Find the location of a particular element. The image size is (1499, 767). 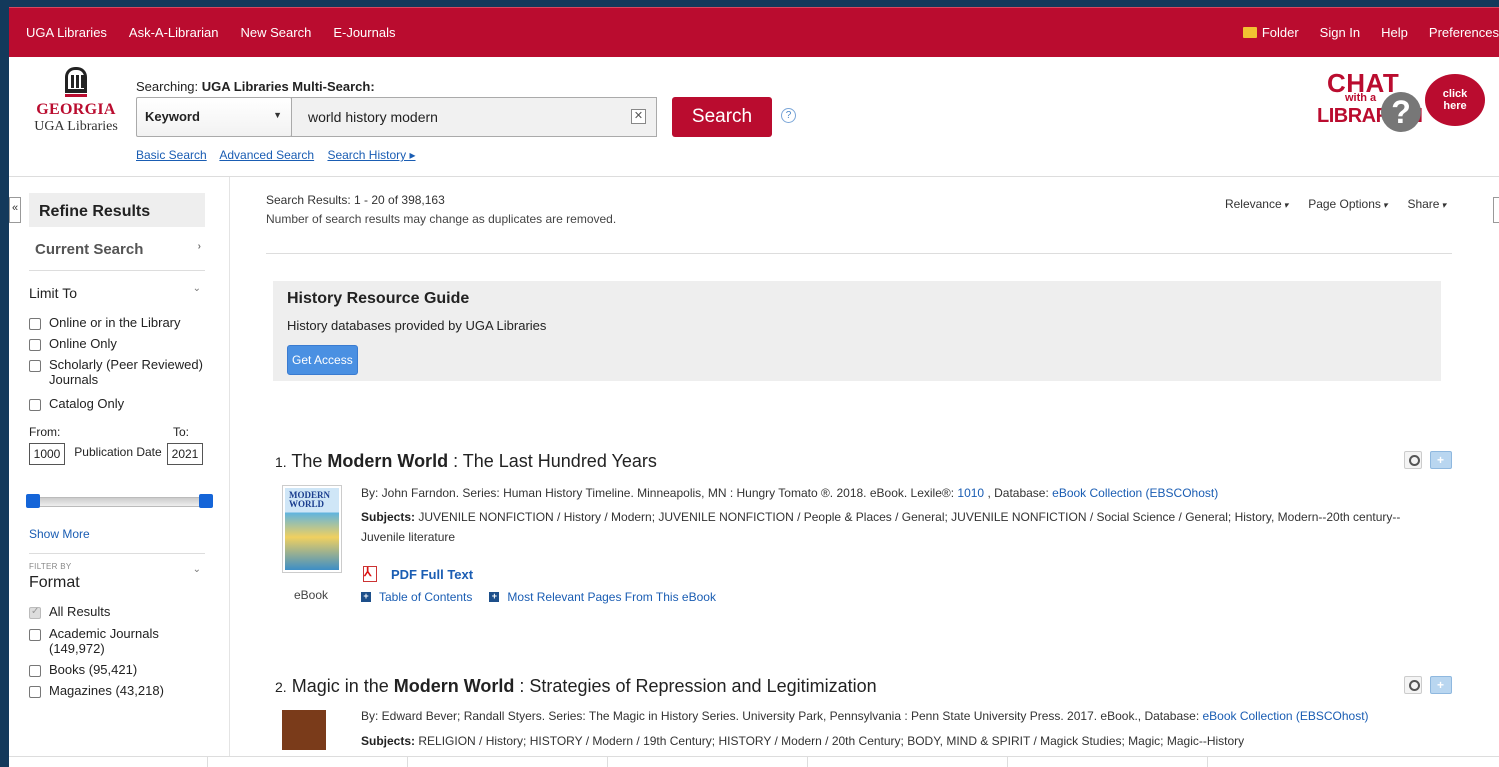

lexile-link: 1010 is located at coordinates (970, 493).